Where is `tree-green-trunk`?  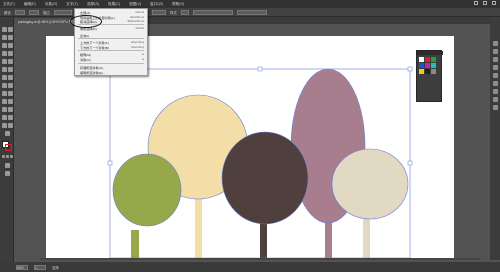
tree-green-trunk is located at coordinates (135, 244).